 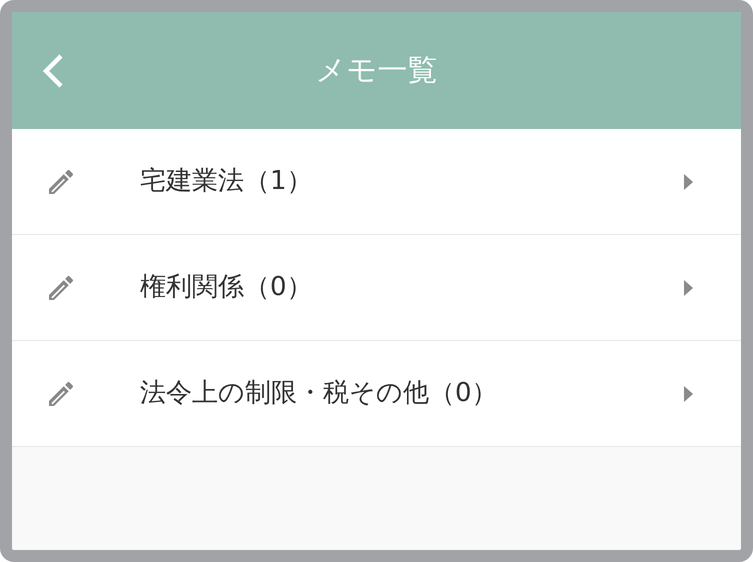 I want to click on screen-title: メモ一覧, so click(x=377, y=71).